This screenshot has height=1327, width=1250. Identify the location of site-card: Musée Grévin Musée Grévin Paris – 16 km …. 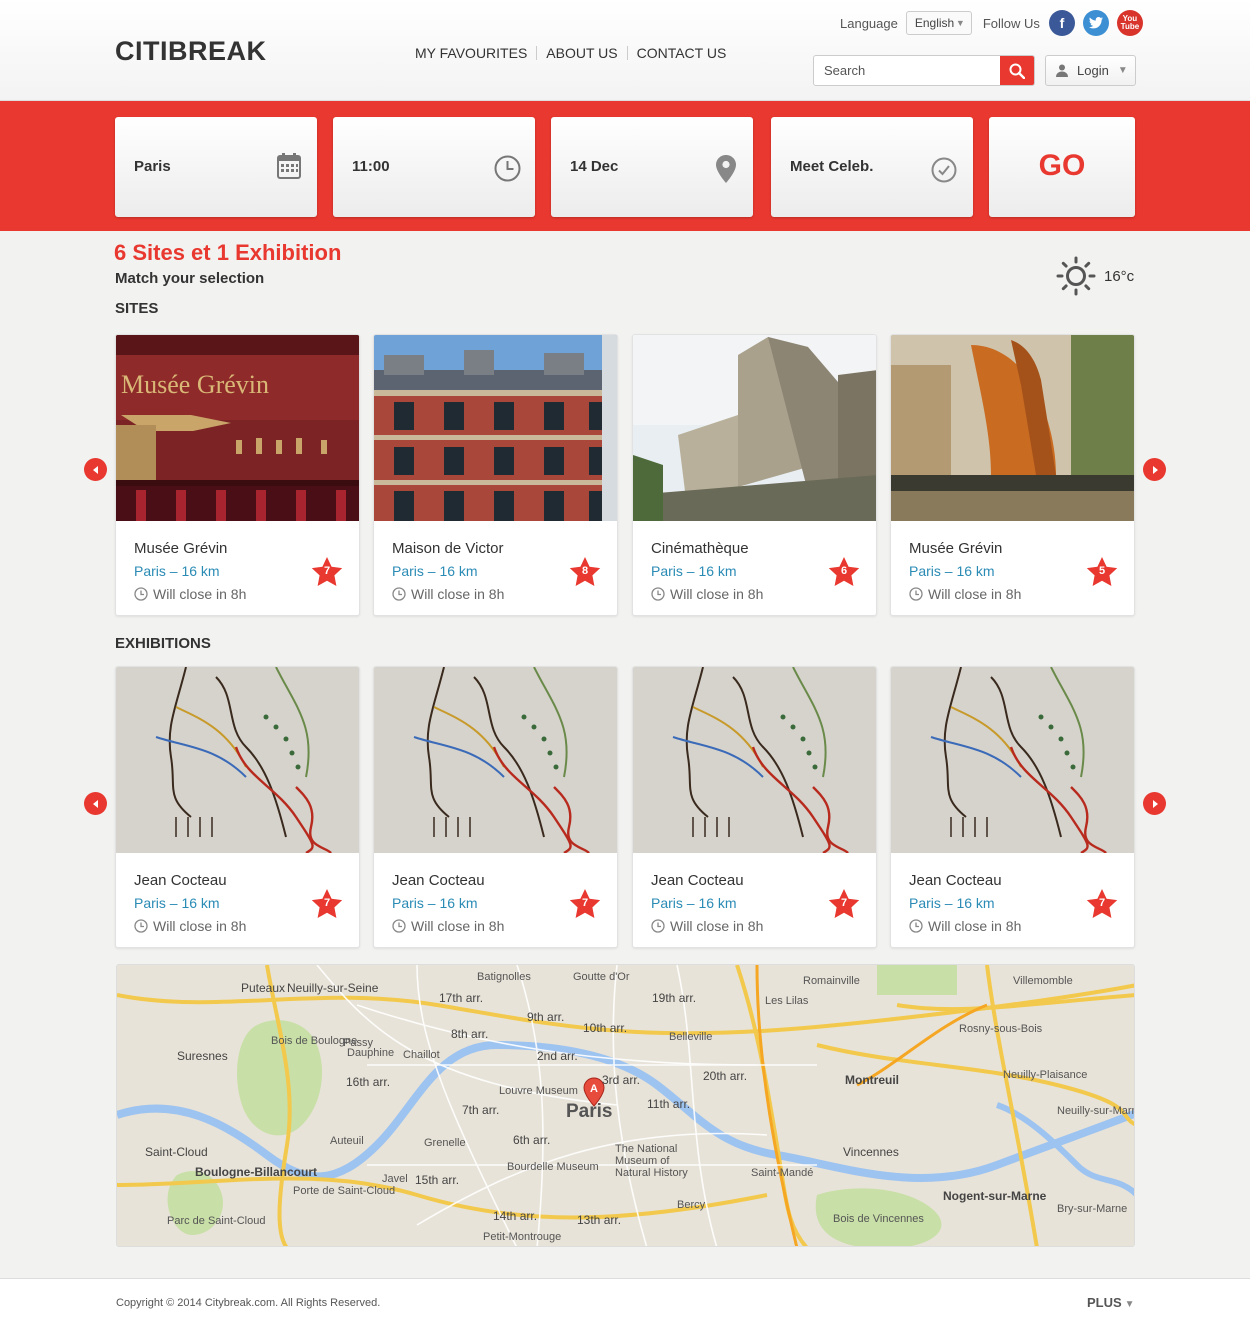
(237, 475).